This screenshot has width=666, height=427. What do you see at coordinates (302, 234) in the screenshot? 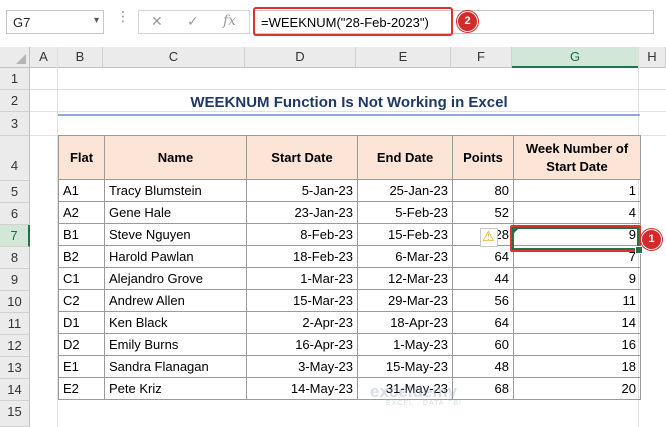
I see `cell-start-date: 8-Feb-23` at bounding box center [302, 234].